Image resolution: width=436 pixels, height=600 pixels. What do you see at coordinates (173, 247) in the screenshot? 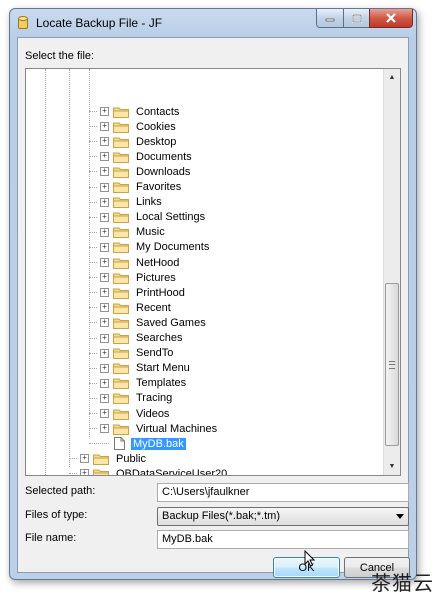
I see `tree-folder-label: My Documents` at bounding box center [173, 247].